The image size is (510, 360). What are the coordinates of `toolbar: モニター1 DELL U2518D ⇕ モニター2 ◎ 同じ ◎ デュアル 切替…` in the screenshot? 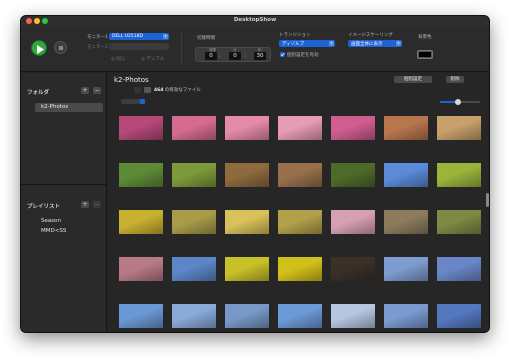 It's located at (255, 49).